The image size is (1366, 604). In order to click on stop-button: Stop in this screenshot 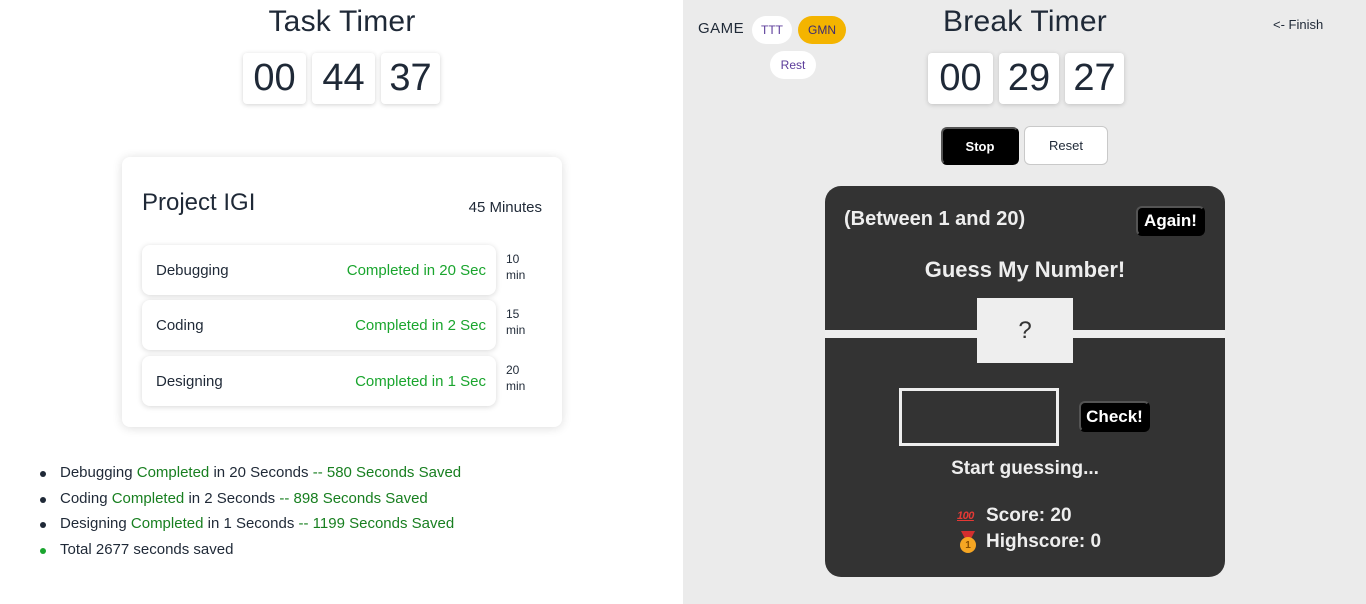, I will do `click(980, 146)`.